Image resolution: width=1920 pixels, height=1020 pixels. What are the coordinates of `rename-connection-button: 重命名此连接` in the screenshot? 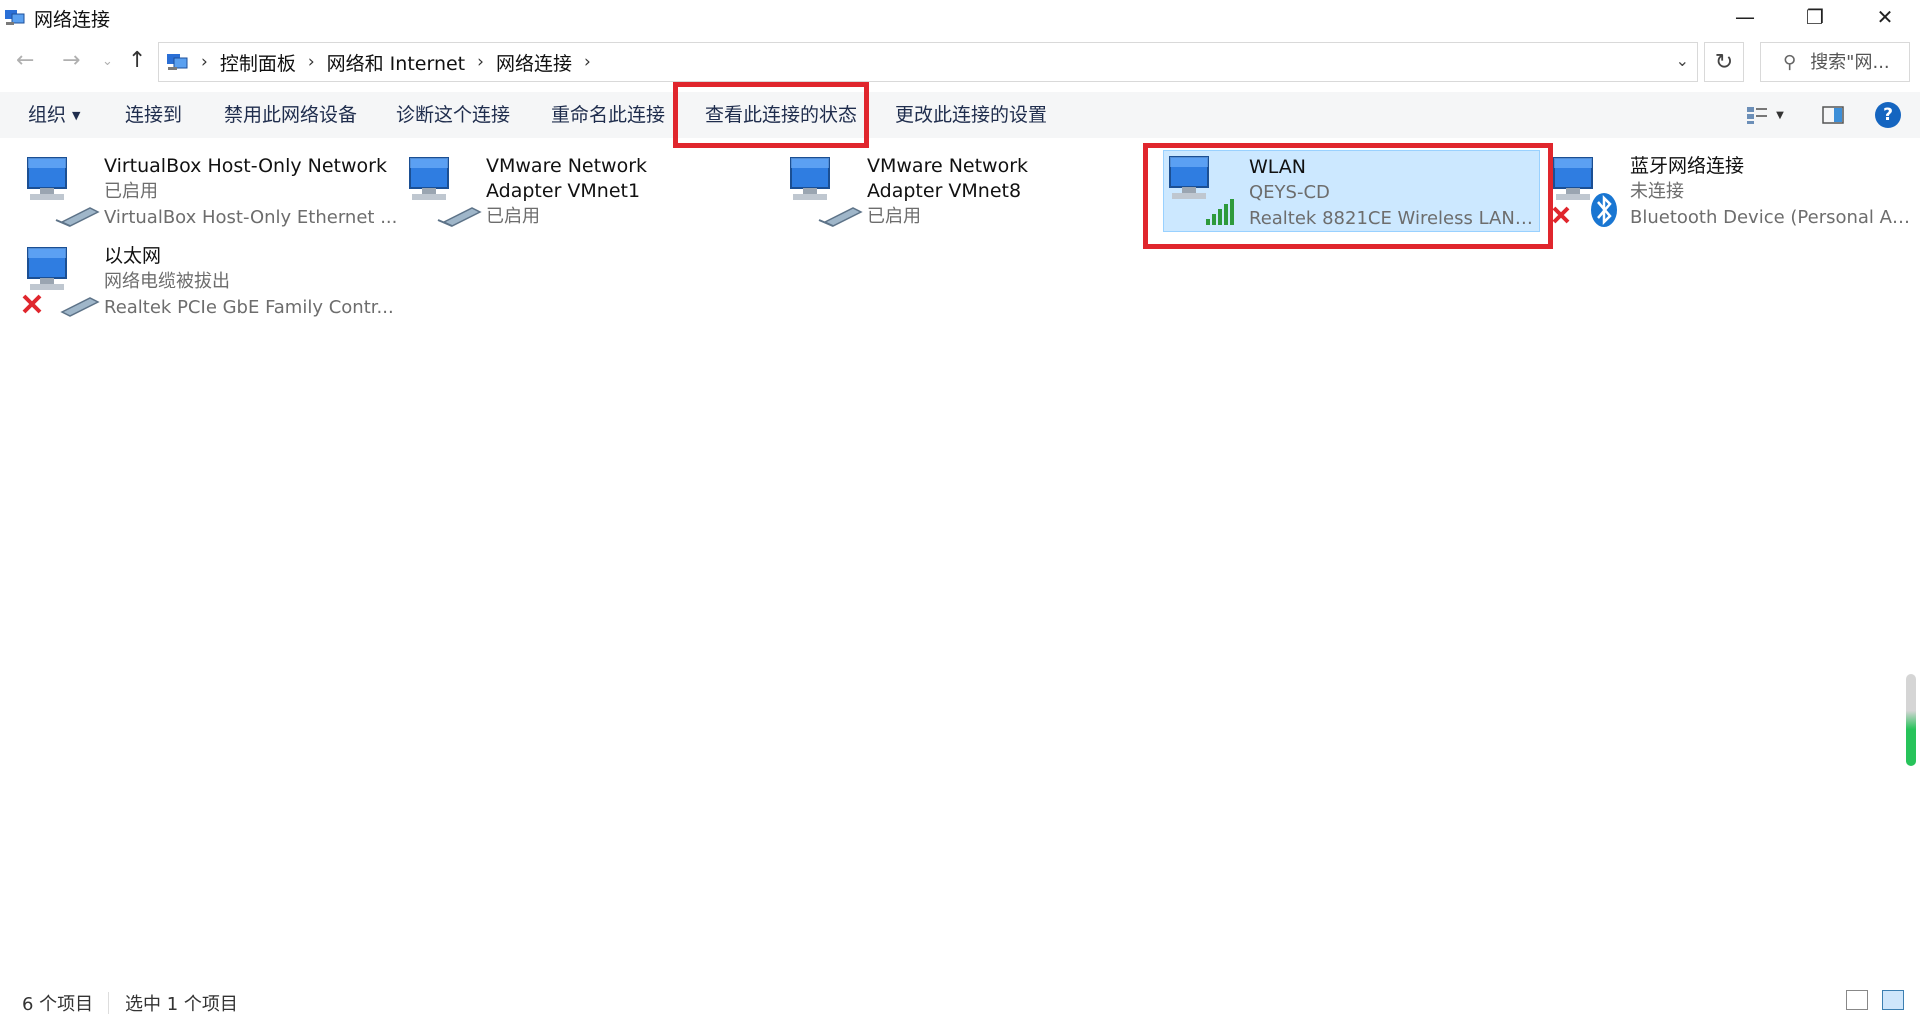 It's located at (608, 115).